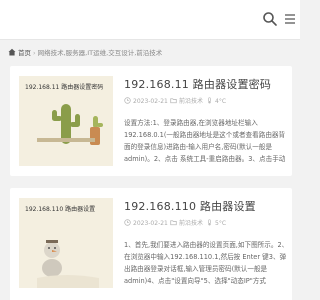 The image size is (320, 300). Describe the element at coordinates (66, 243) in the screenshot. I see `article-thumbnail: 192.168.110 路由器设置` at that location.